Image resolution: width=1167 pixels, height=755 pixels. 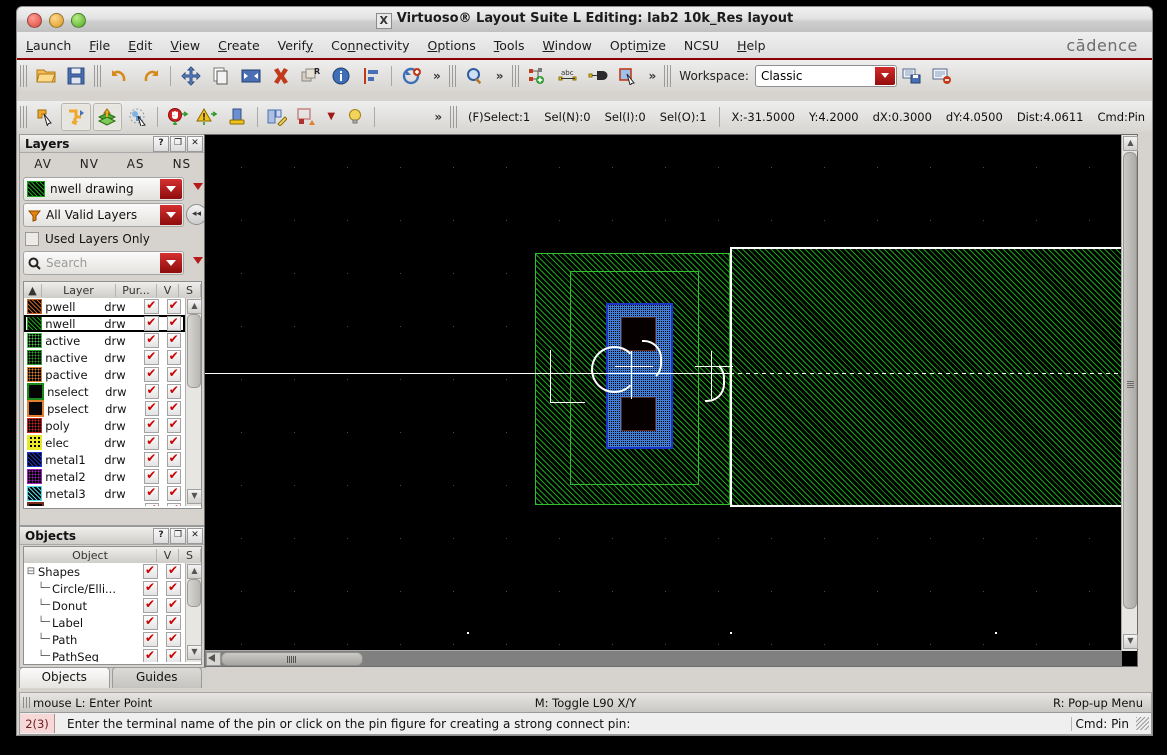 What do you see at coordinates (354, 117) in the screenshot?
I see `bulb-icon` at bounding box center [354, 117].